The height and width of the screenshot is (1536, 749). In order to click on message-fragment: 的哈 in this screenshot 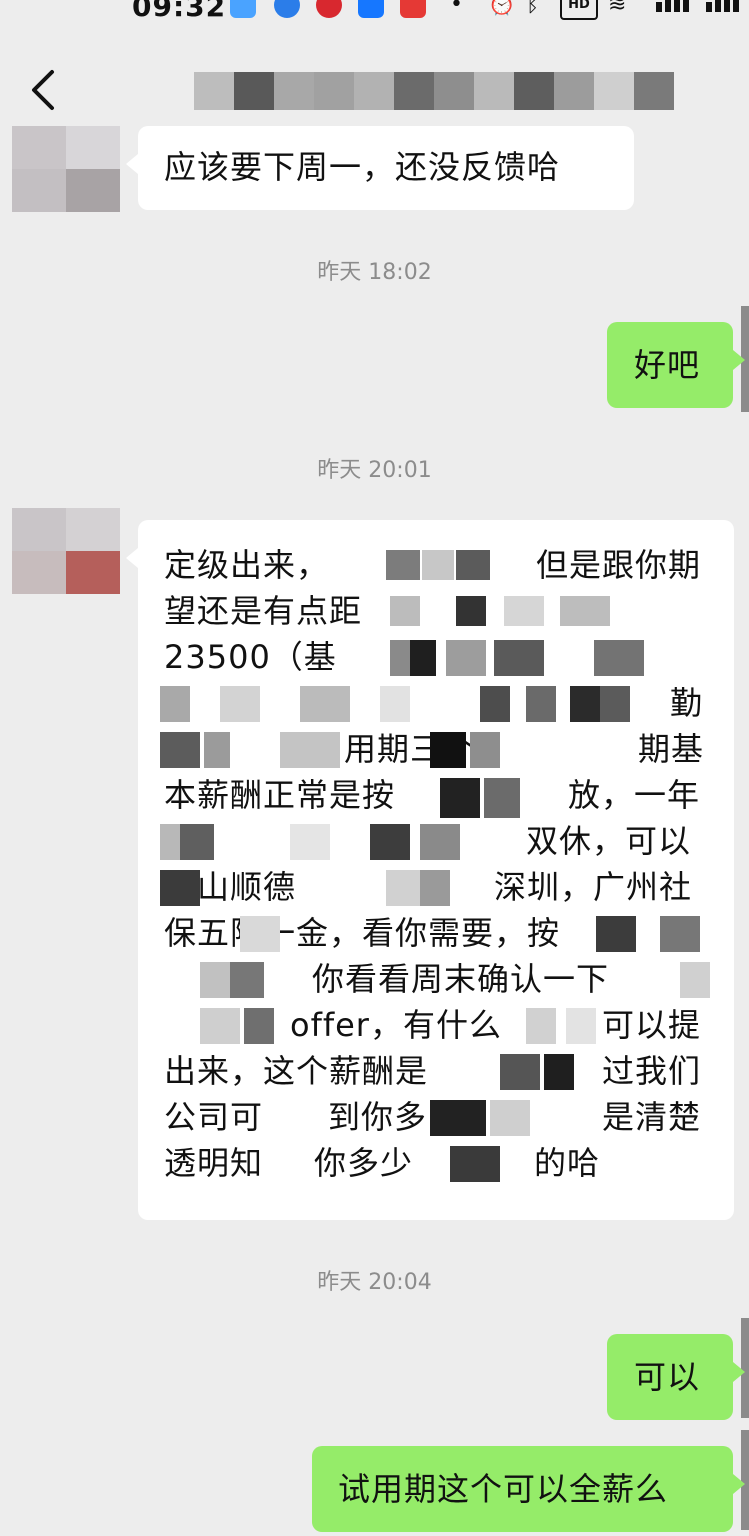, I will do `click(567, 1163)`.